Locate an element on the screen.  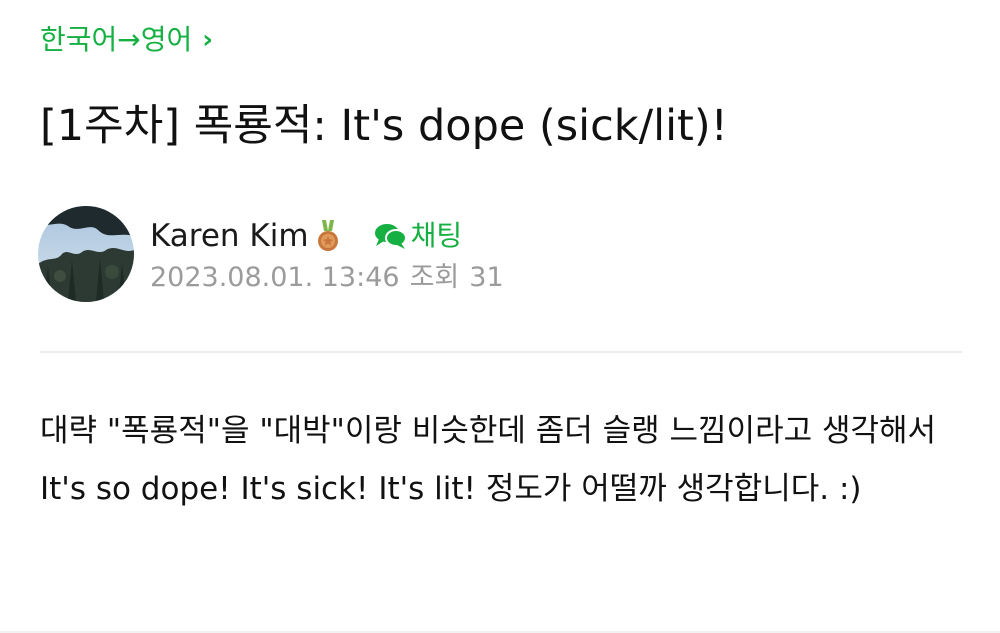
breadcrumb-label: 한국어→영어 is located at coordinates (116, 40).